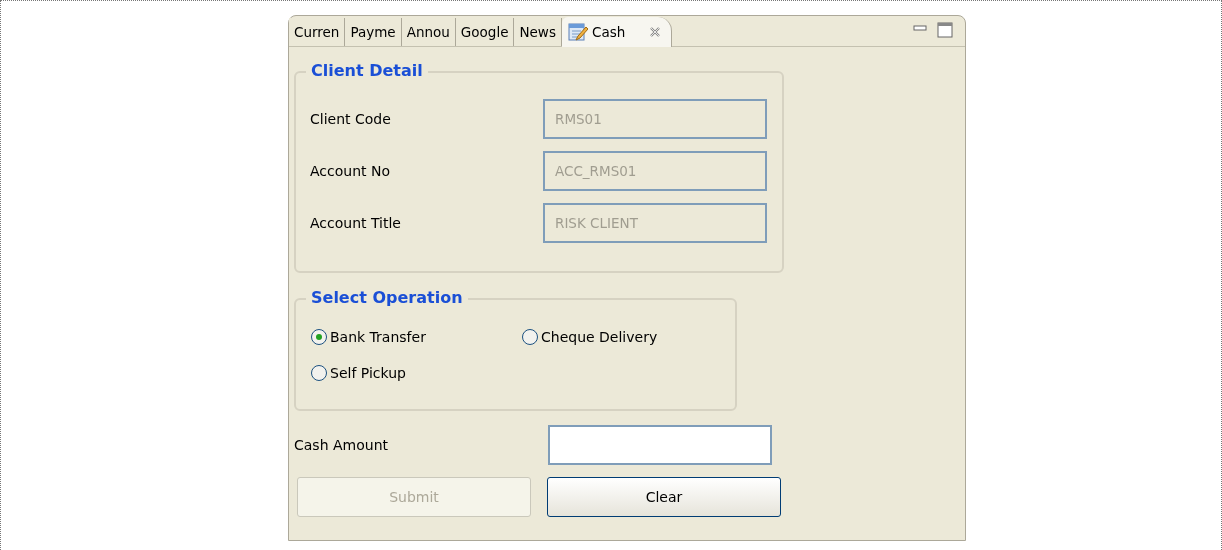 The width and height of the screenshot is (1222, 550). What do you see at coordinates (664, 497) in the screenshot?
I see `clear-button: Clear` at bounding box center [664, 497].